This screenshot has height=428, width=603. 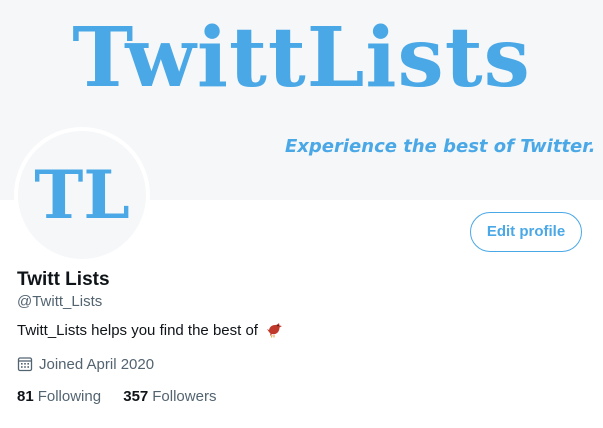 What do you see at coordinates (136, 396) in the screenshot?
I see `followers-count: 357` at bounding box center [136, 396].